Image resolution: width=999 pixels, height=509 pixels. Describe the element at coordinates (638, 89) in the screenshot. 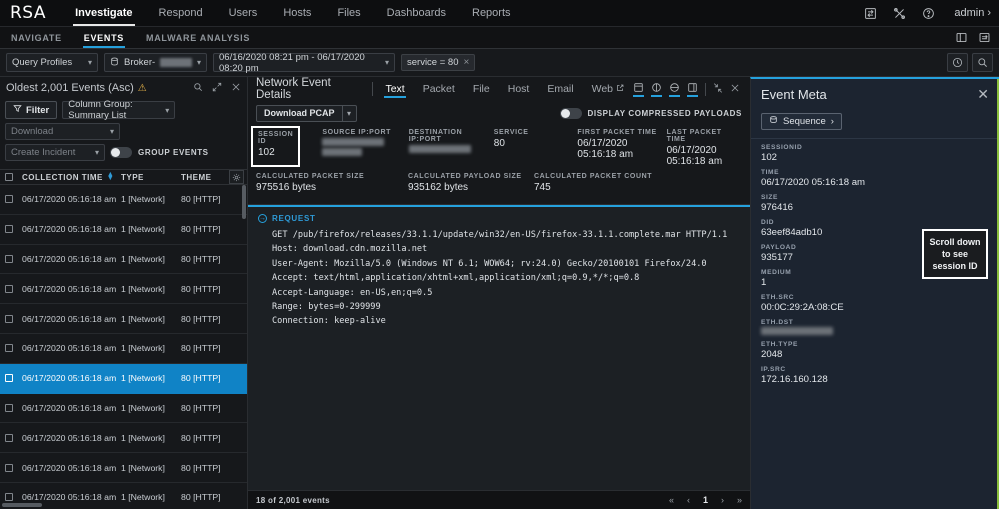

I see `view-mode-list-icon` at that location.